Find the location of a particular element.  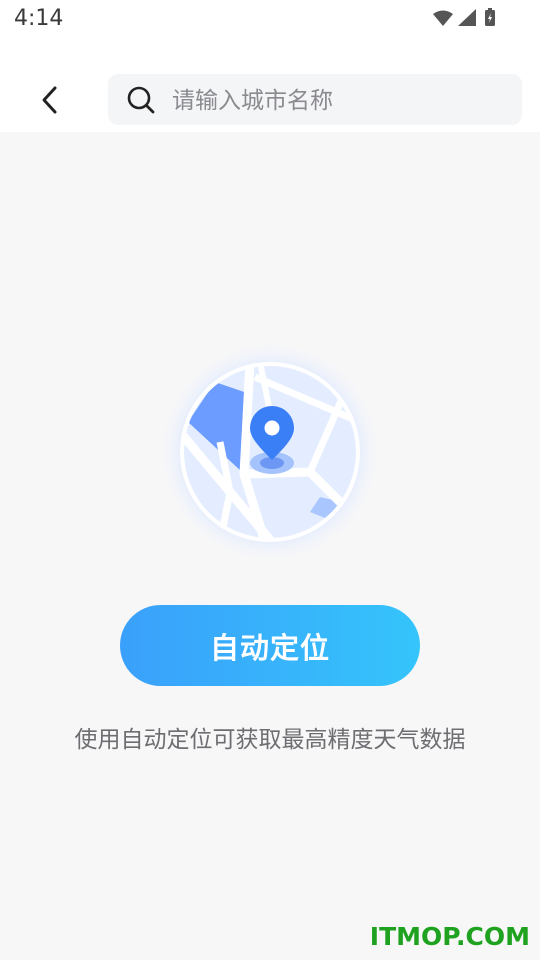

status-icons is located at coordinates (464, 17).